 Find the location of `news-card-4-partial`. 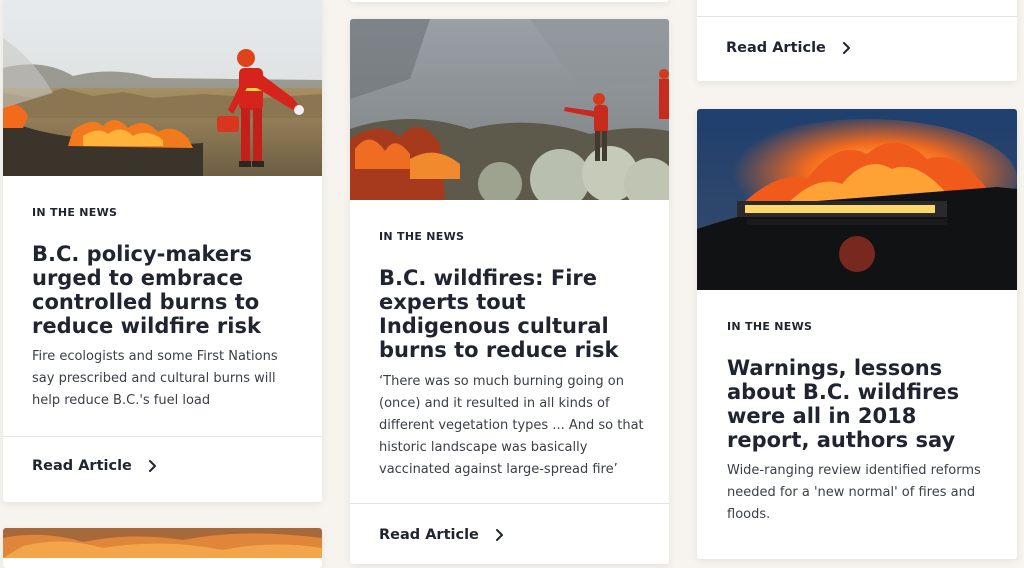

news-card-4-partial is located at coordinates (162, 548).